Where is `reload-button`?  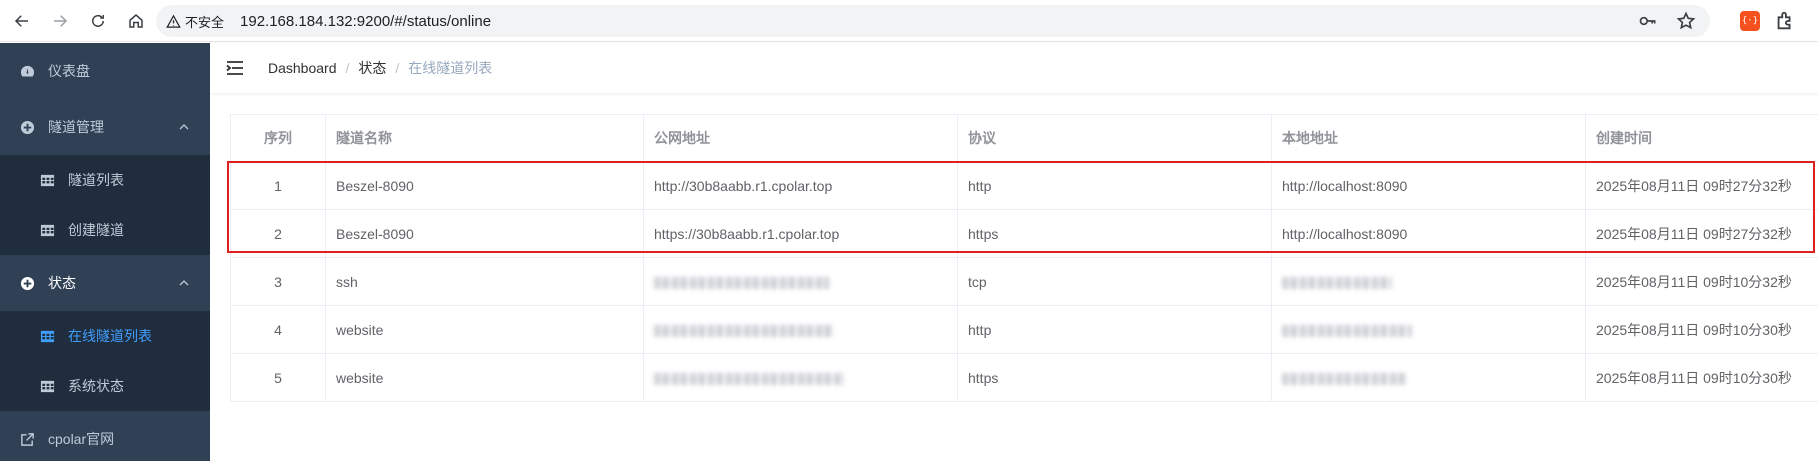
reload-button is located at coordinates (98, 21).